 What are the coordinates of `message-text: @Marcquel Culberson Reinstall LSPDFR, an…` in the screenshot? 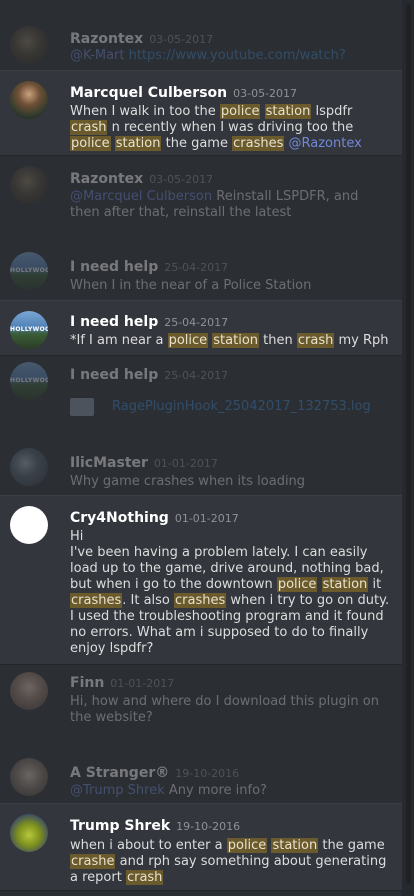 It's located at (214, 204).